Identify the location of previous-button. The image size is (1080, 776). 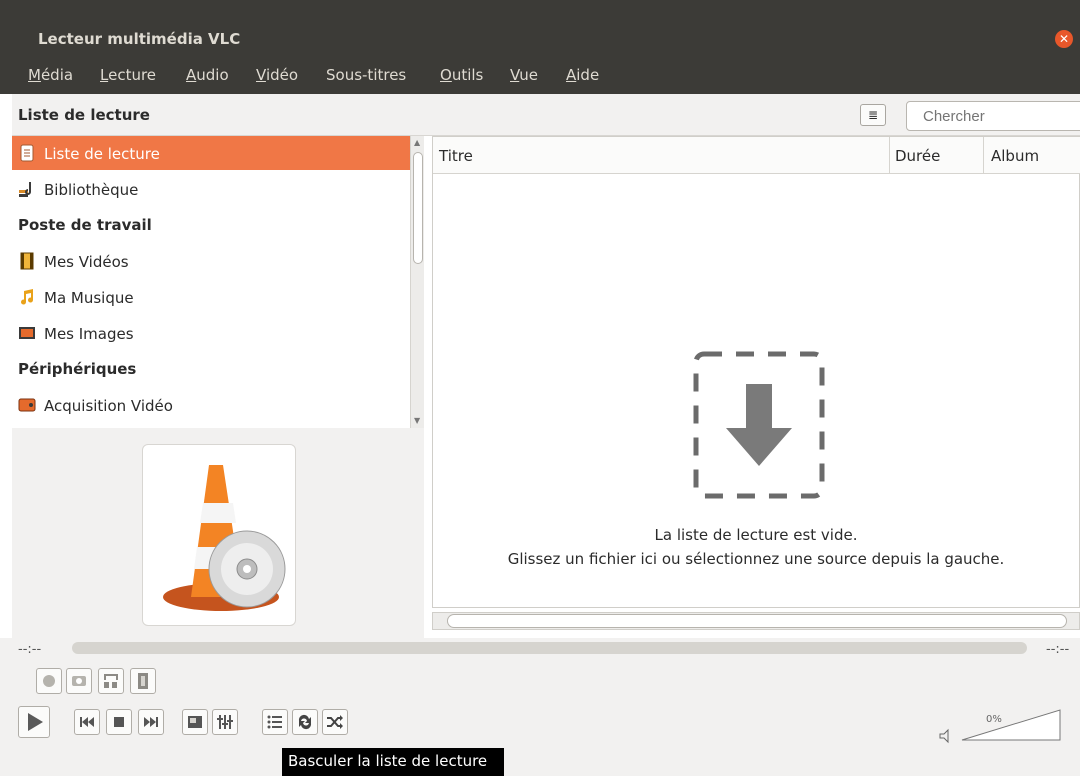
(87, 722).